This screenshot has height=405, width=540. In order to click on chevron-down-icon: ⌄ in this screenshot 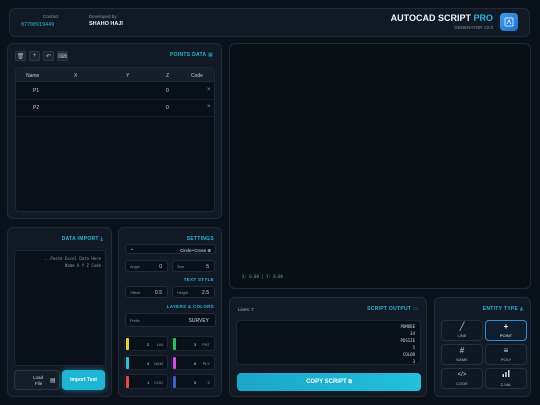, I will do `click(132, 249)`.